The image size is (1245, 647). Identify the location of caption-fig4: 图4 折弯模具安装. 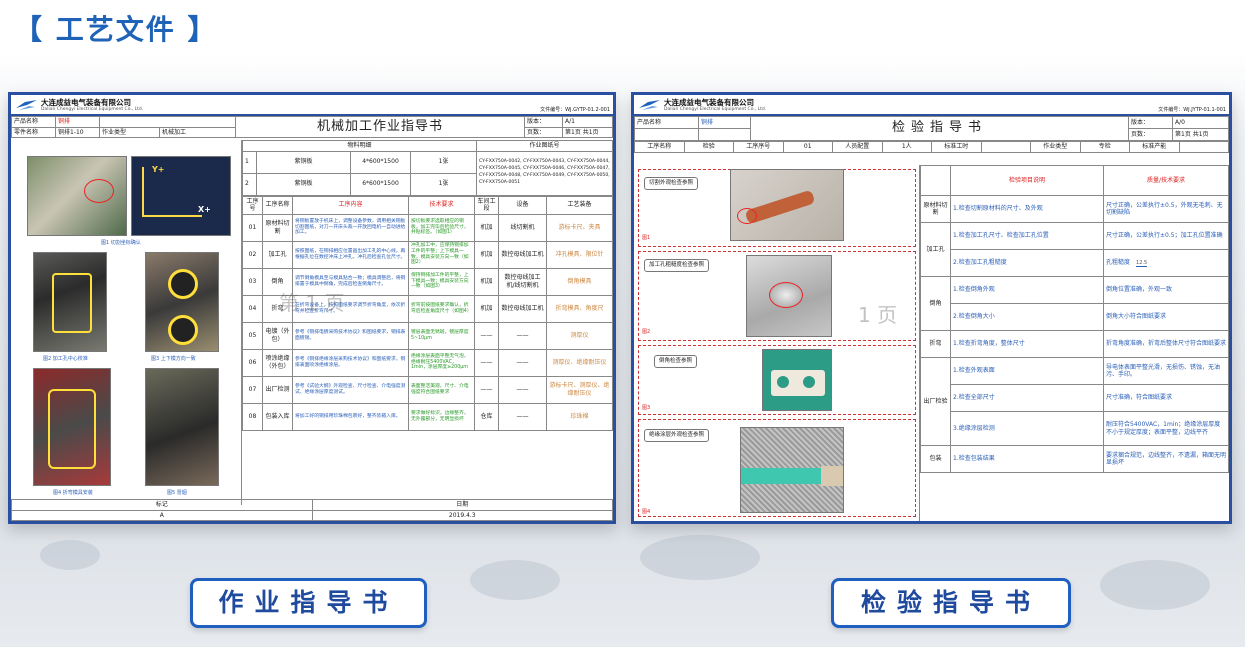
(73, 493).